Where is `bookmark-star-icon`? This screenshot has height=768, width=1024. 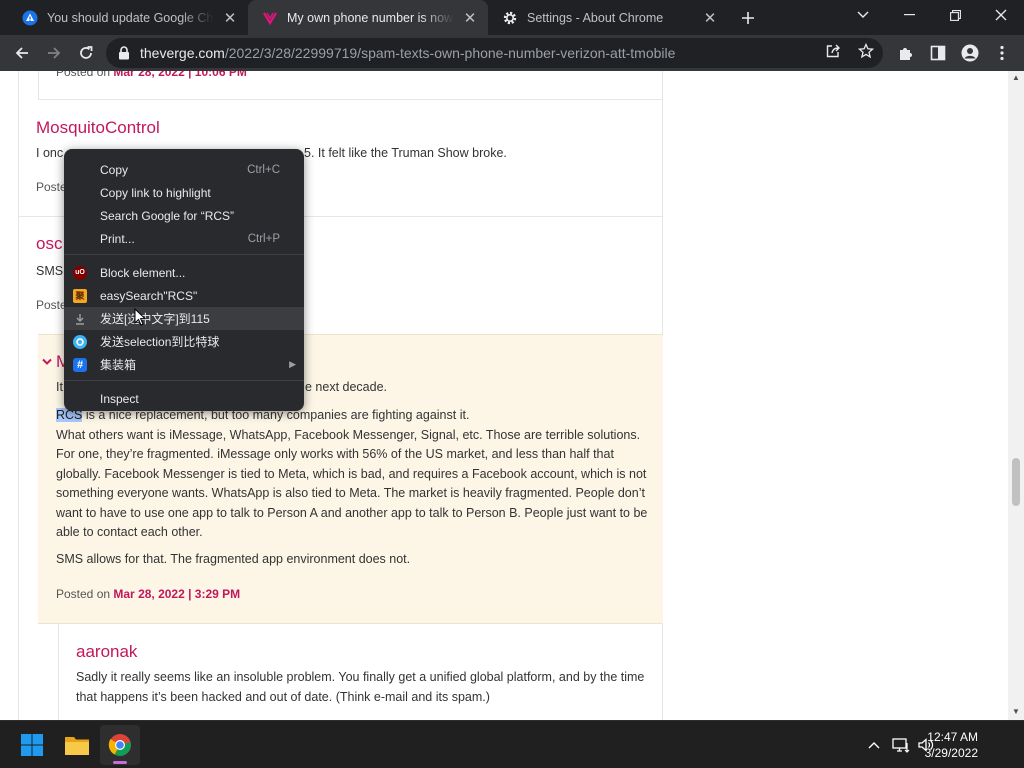 bookmark-star-icon is located at coordinates (866, 51).